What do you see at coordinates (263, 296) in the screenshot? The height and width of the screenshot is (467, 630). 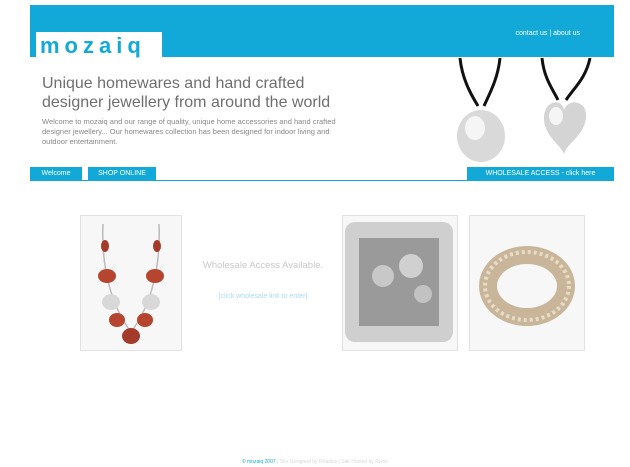 I see `wholesale-link: [click wholesale link to enter]` at bounding box center [263, 296].